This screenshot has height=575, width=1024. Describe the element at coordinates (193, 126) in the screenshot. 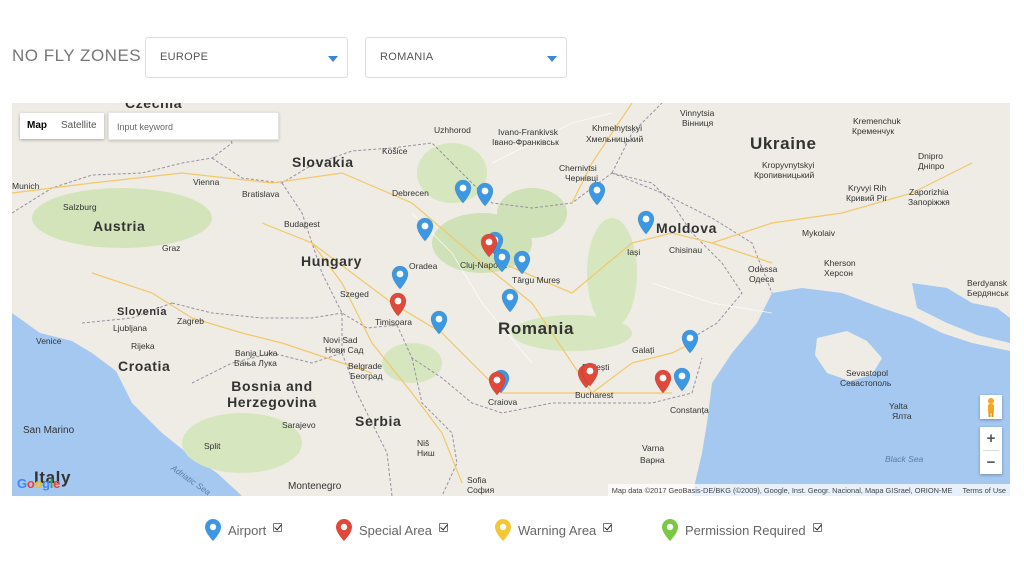

I see `map-search-input: Input keyword` at that location.